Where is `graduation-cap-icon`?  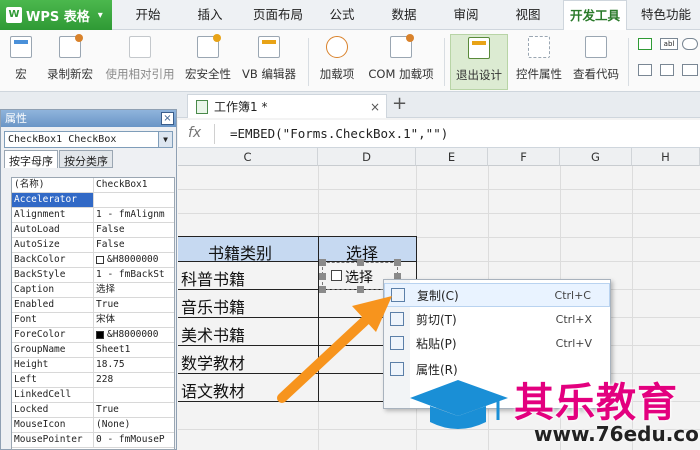 graduation-cap-icon is located at coordinates (459, 404).